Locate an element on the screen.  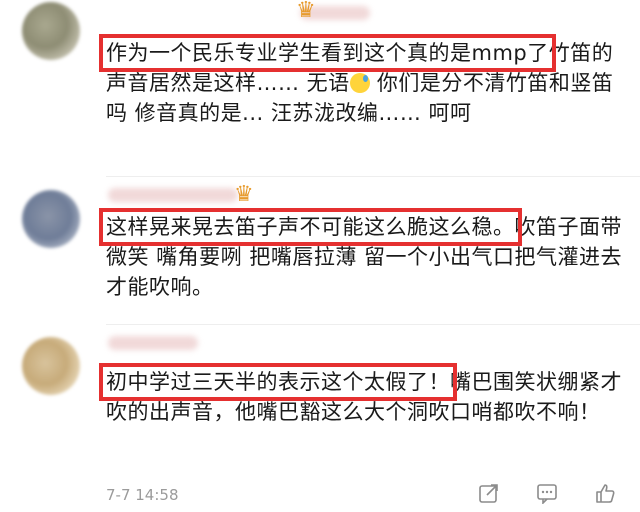
highlighted-text: 这样晃来晃去笛子声不可能这么脆这么稳。 is located at coordinates (310, 227).